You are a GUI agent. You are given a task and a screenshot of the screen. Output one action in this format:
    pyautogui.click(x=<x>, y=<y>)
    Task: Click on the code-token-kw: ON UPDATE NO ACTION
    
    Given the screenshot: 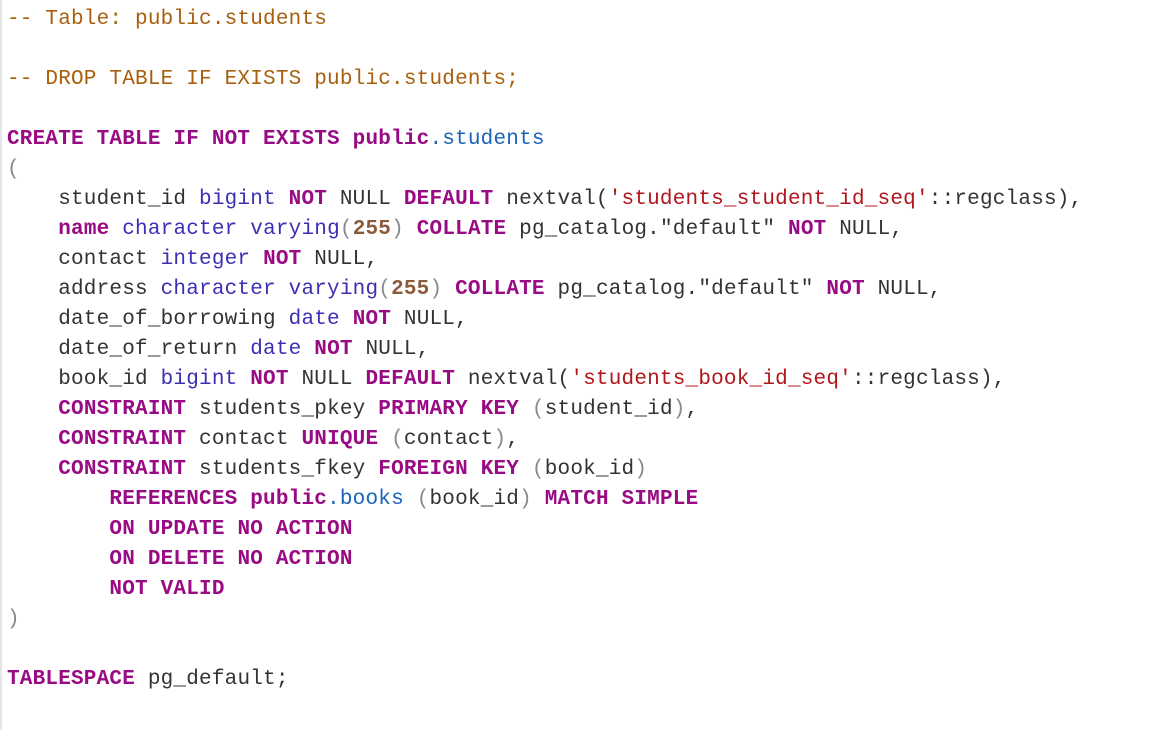 What is the action you would take?
    pyautogui.click(x=231, y=529)
    